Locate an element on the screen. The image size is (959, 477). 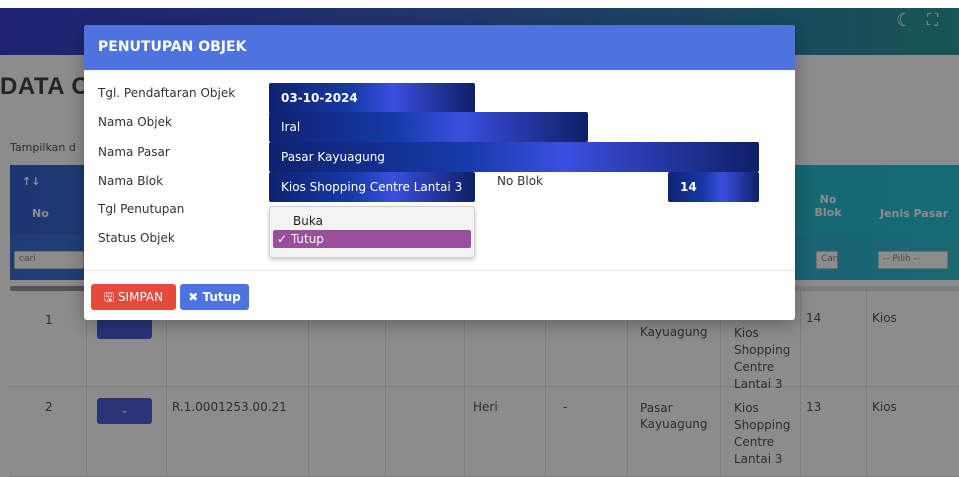
label-nama-objek: Nama Objek is located at coordinates (135, 122).